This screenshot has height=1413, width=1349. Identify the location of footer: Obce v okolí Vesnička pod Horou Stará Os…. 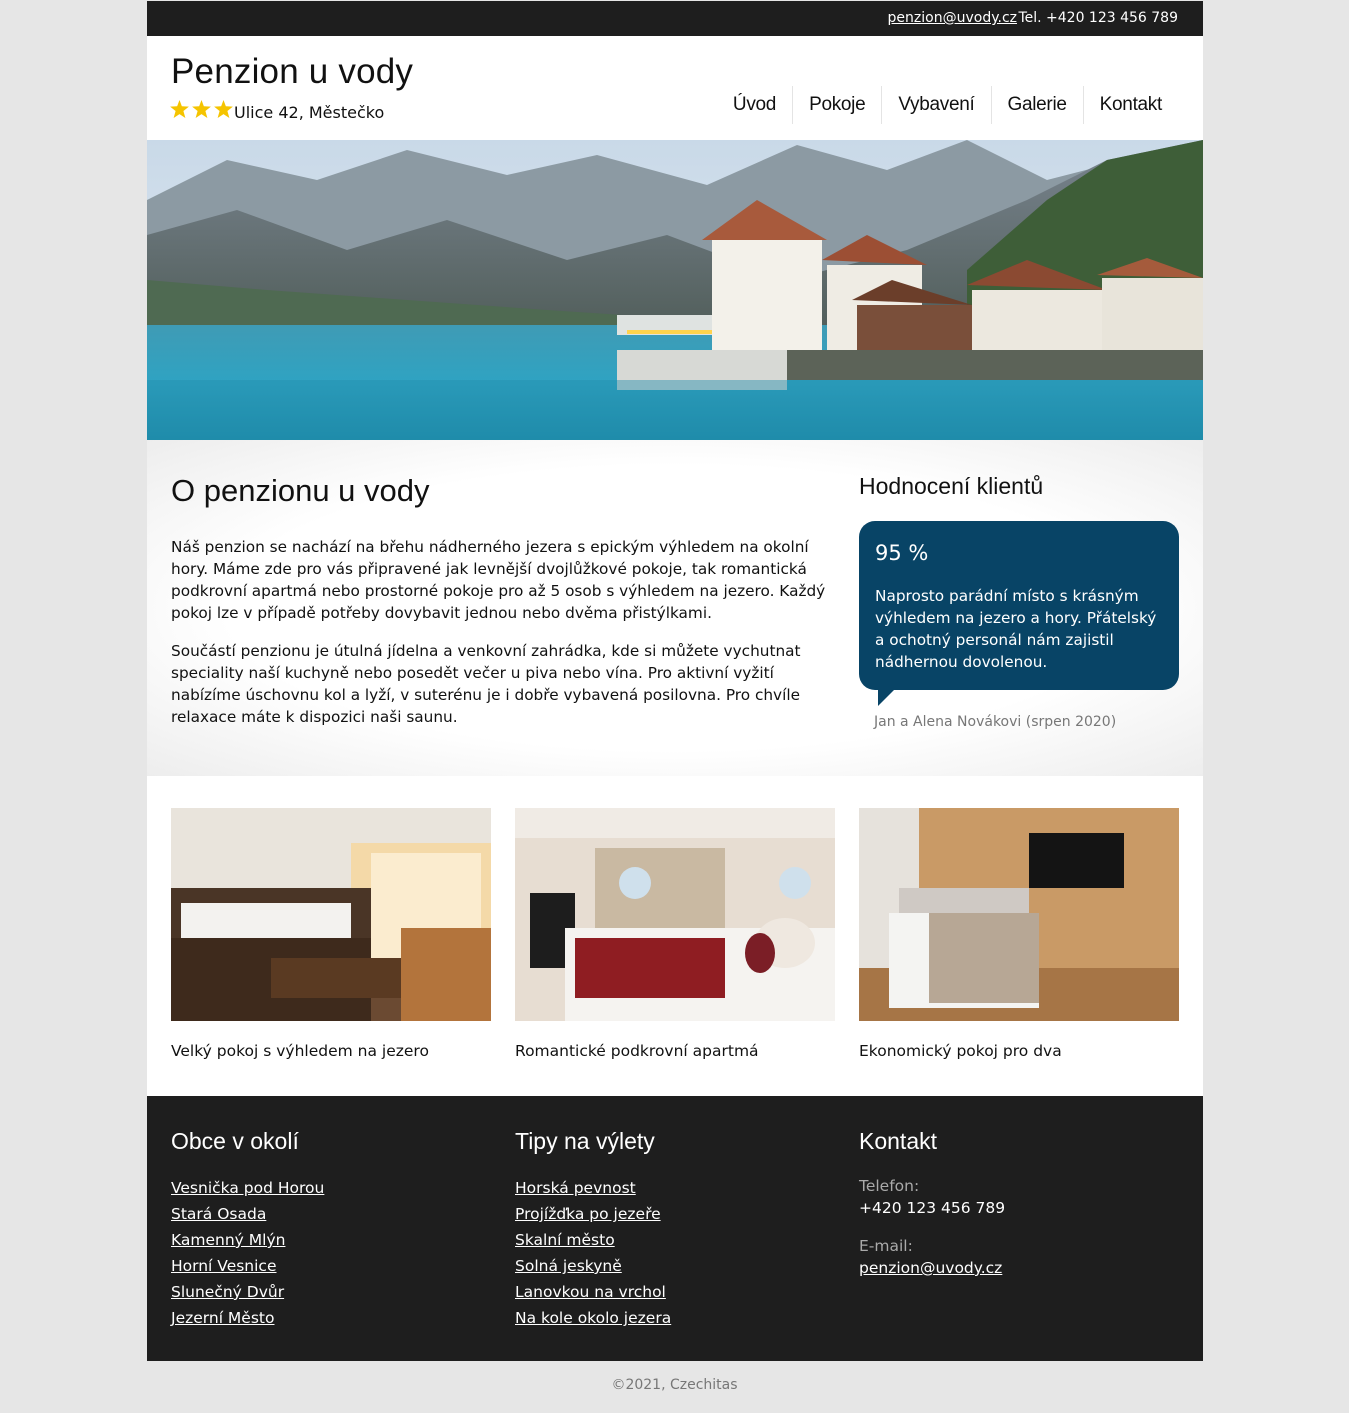
(675, 1228).